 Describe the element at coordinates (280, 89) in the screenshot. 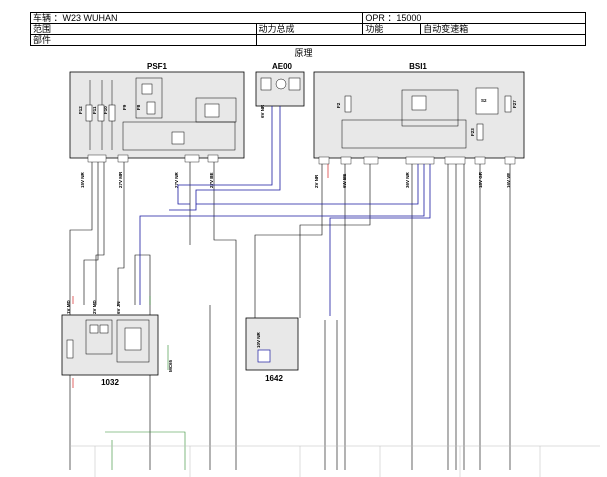

I see `ae00-box` at that location.